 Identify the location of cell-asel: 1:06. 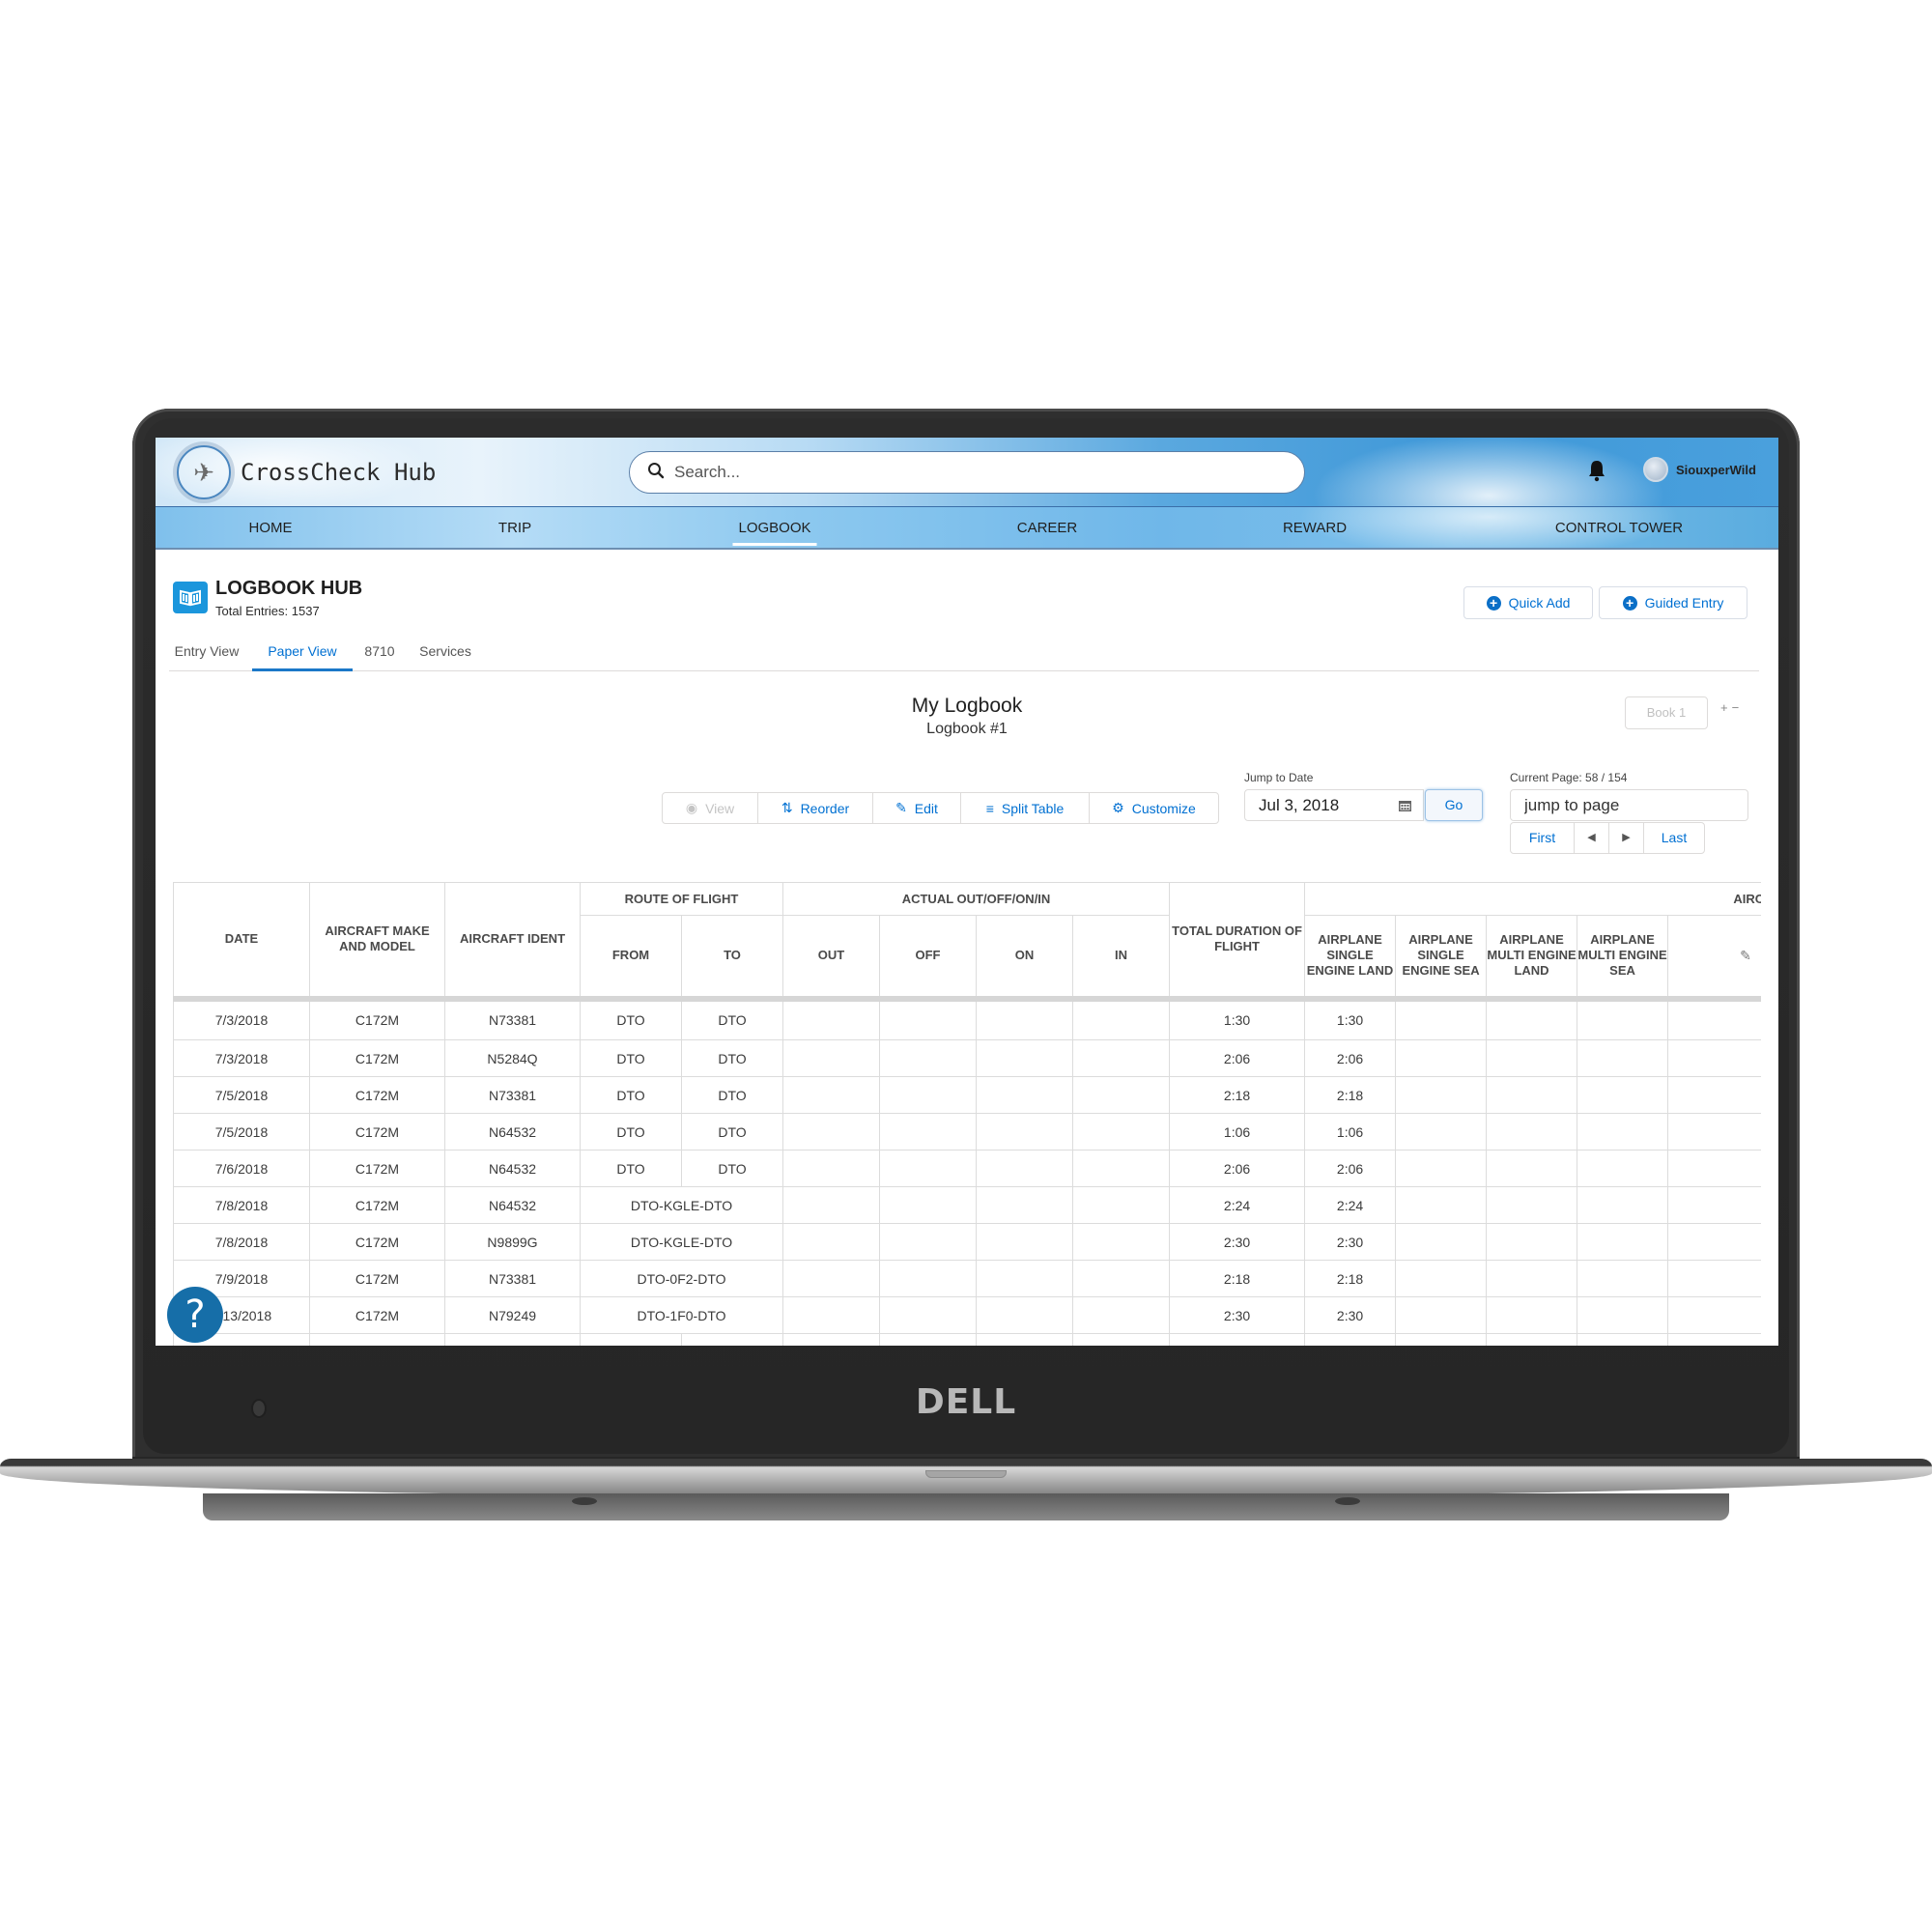
(1350, 1132).